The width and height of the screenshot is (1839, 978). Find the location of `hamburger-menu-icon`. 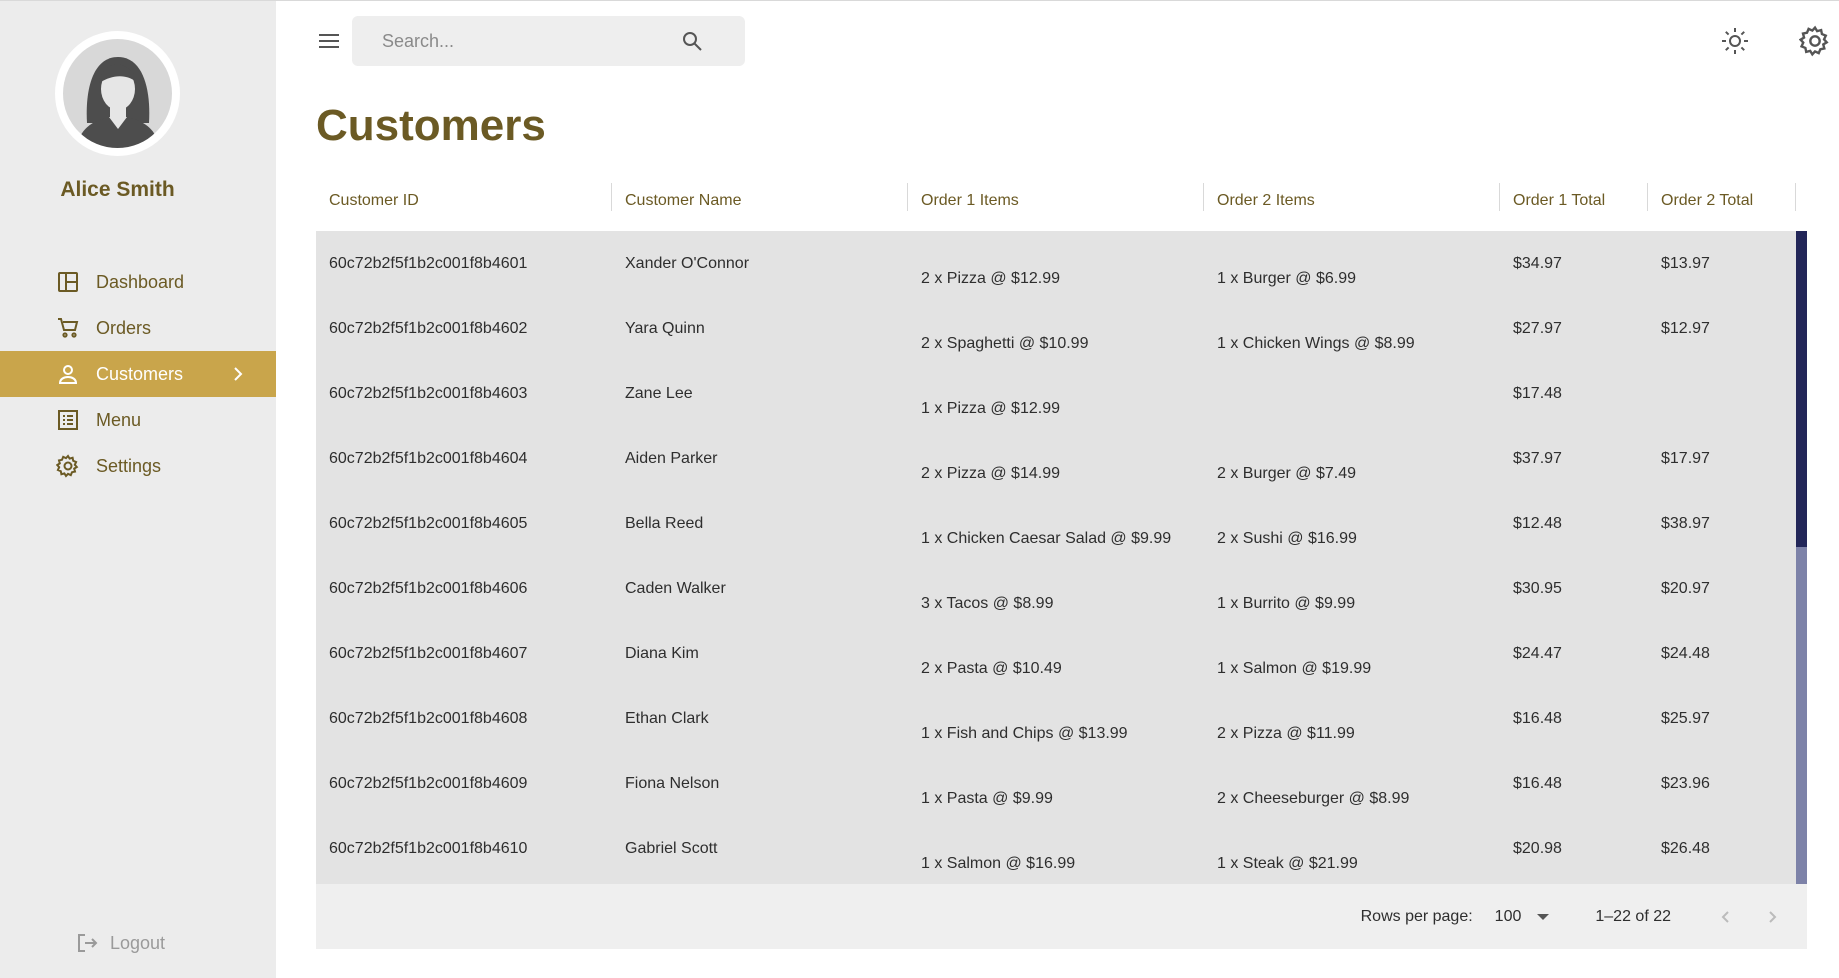

hamburger-menu-icon is located at coordinates (329, 41).